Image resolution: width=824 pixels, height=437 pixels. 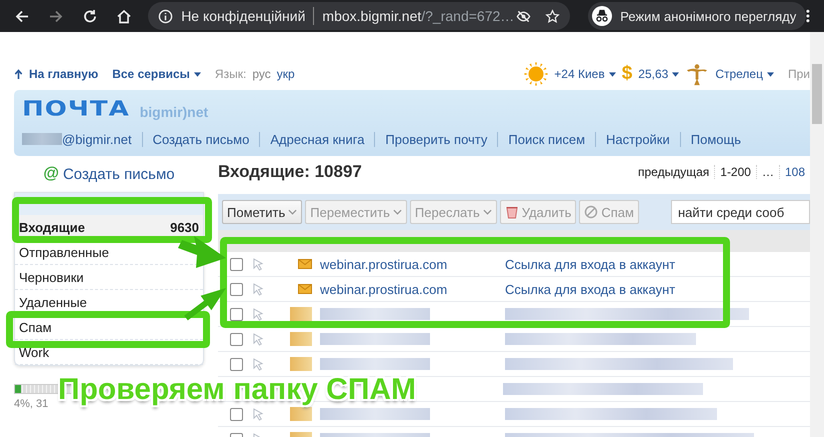 What do you see at coordinates (817, 234) in the screenshot?
I see `scrollbar` at bounding box center [817, 234].